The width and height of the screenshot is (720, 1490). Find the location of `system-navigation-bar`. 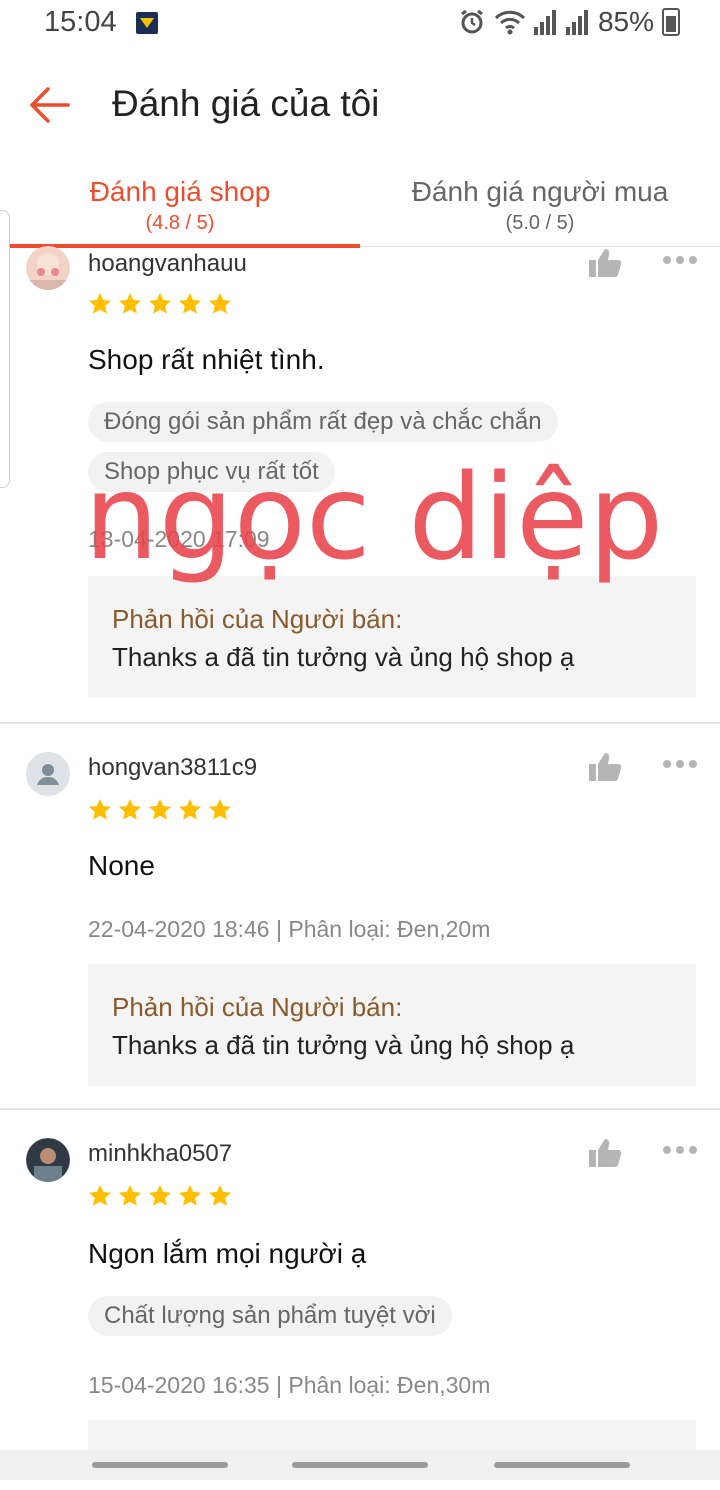

system-navigation-bar is located at coordinates (360, 1465).